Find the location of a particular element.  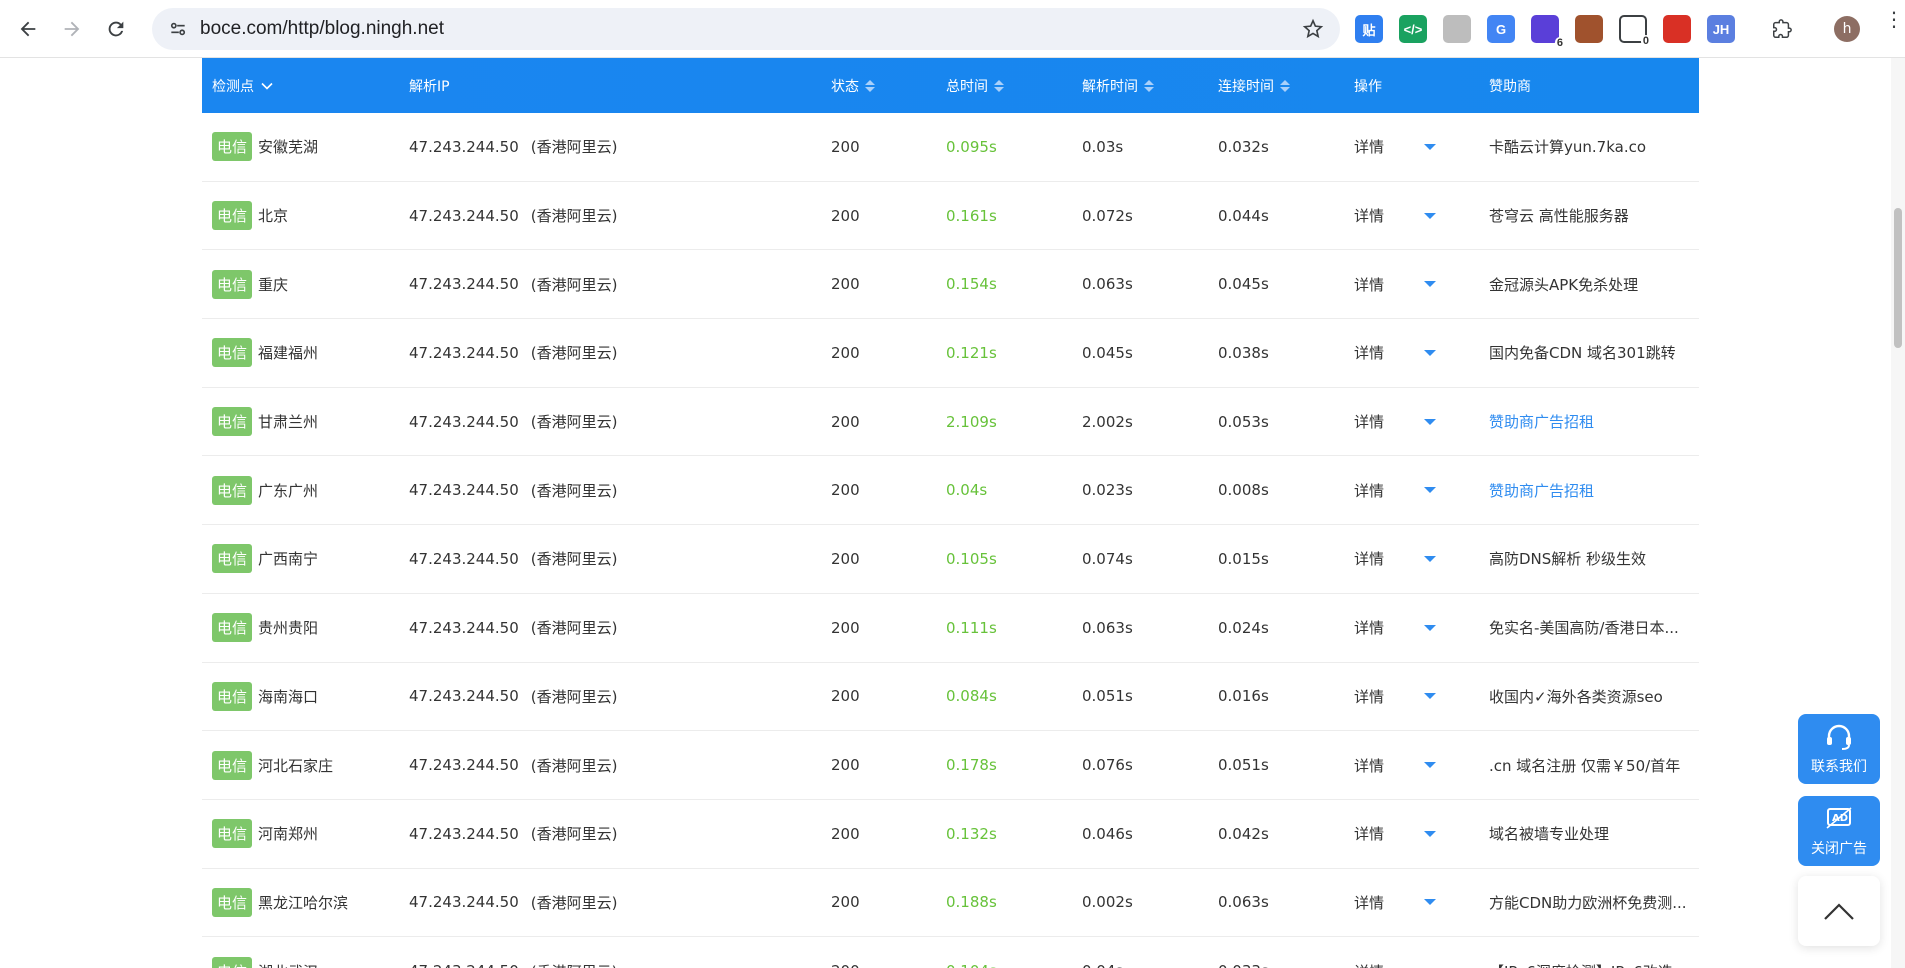

sponsor-link: 卡酷云计算yun.7ka.co is located at coordinates (1567, 146).